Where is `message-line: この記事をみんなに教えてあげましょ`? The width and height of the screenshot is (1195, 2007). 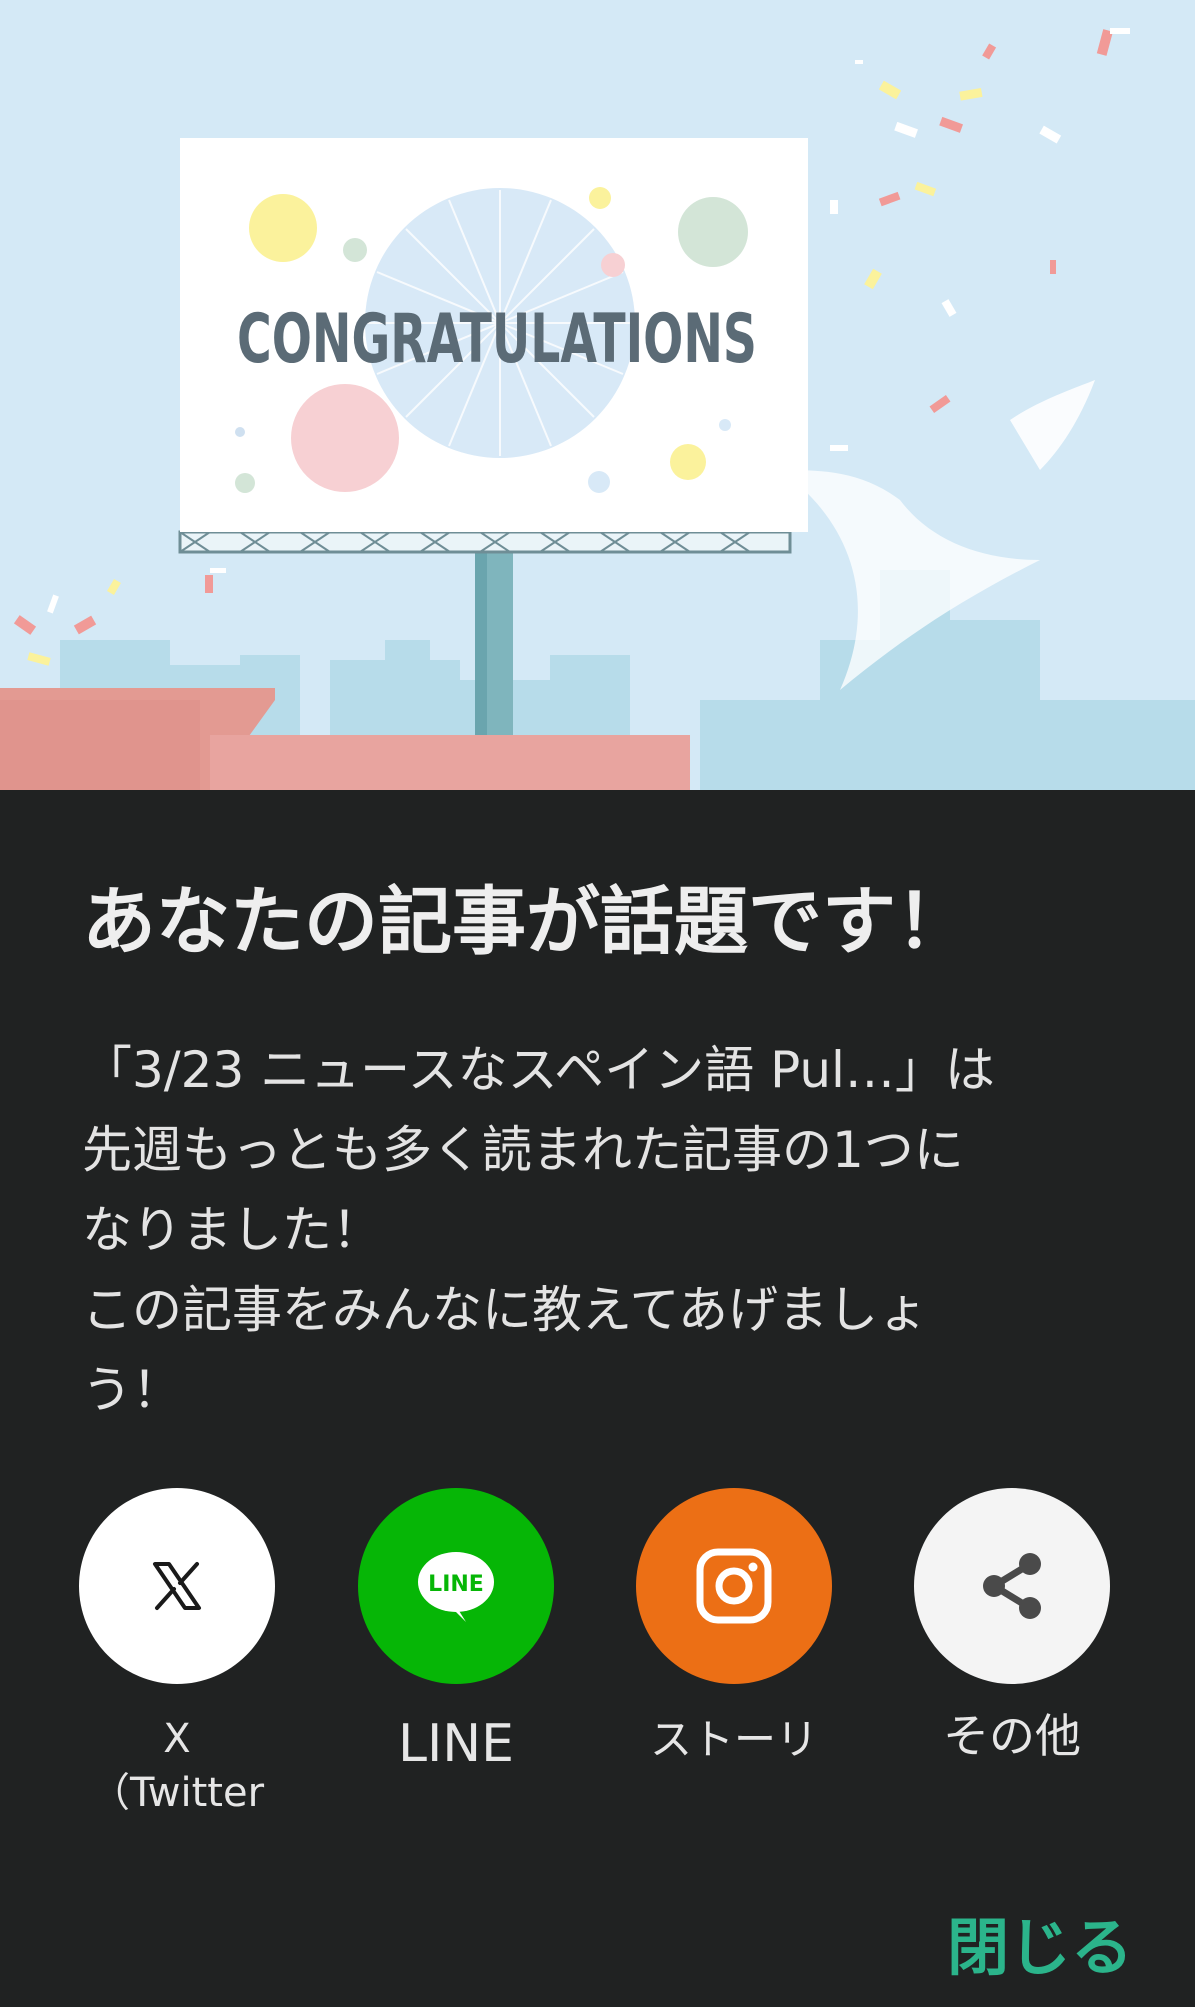 message-line: この記事をみんなに教えてあげましょ is located at coordinates (505, 1310).